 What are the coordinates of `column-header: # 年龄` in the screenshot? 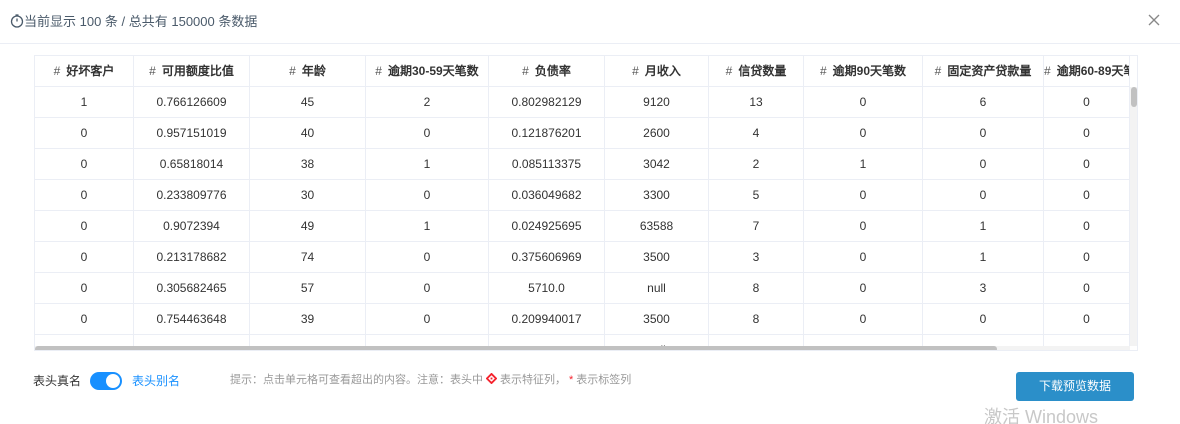 It's located at (308, 71).